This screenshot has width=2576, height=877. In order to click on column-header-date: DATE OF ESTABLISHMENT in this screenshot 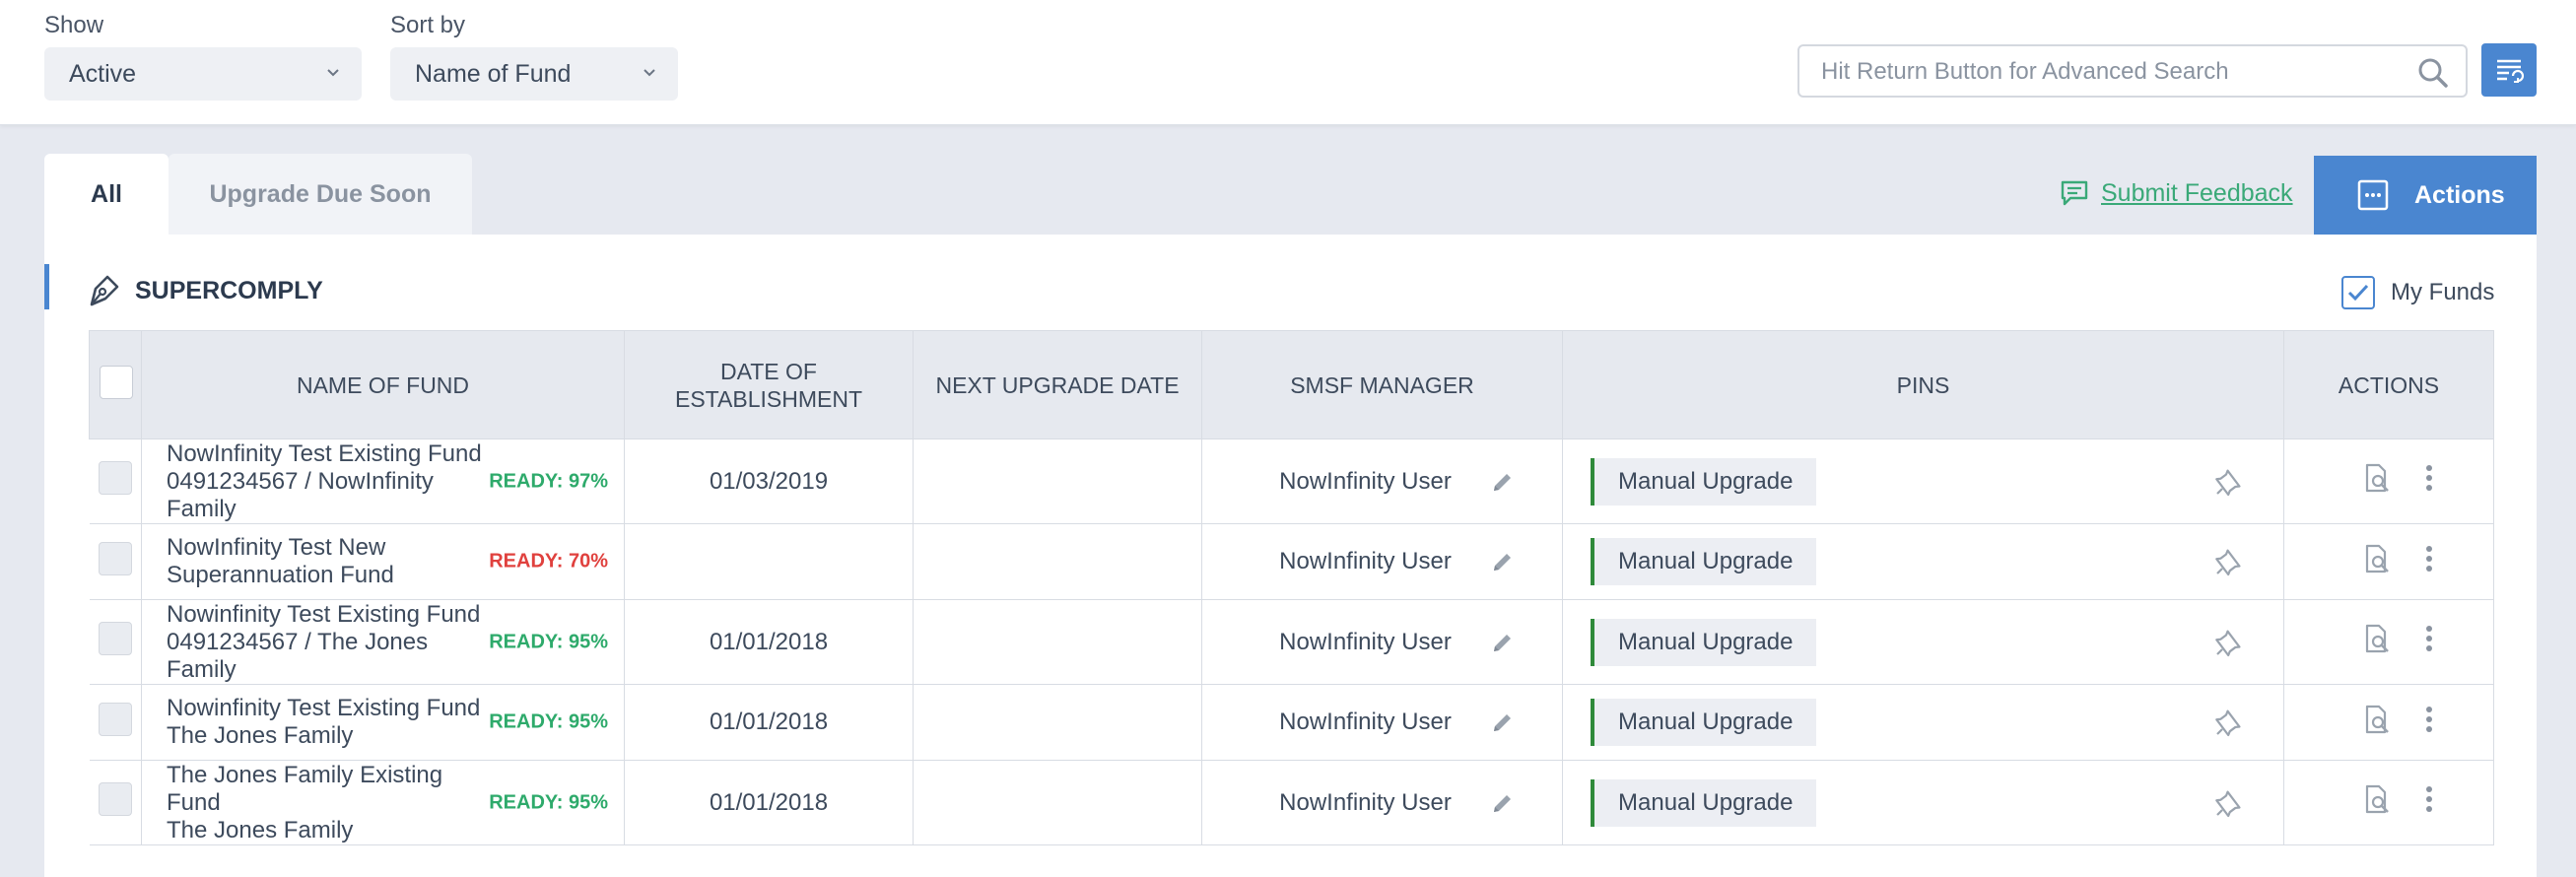, I will do `click(769, 385)`.